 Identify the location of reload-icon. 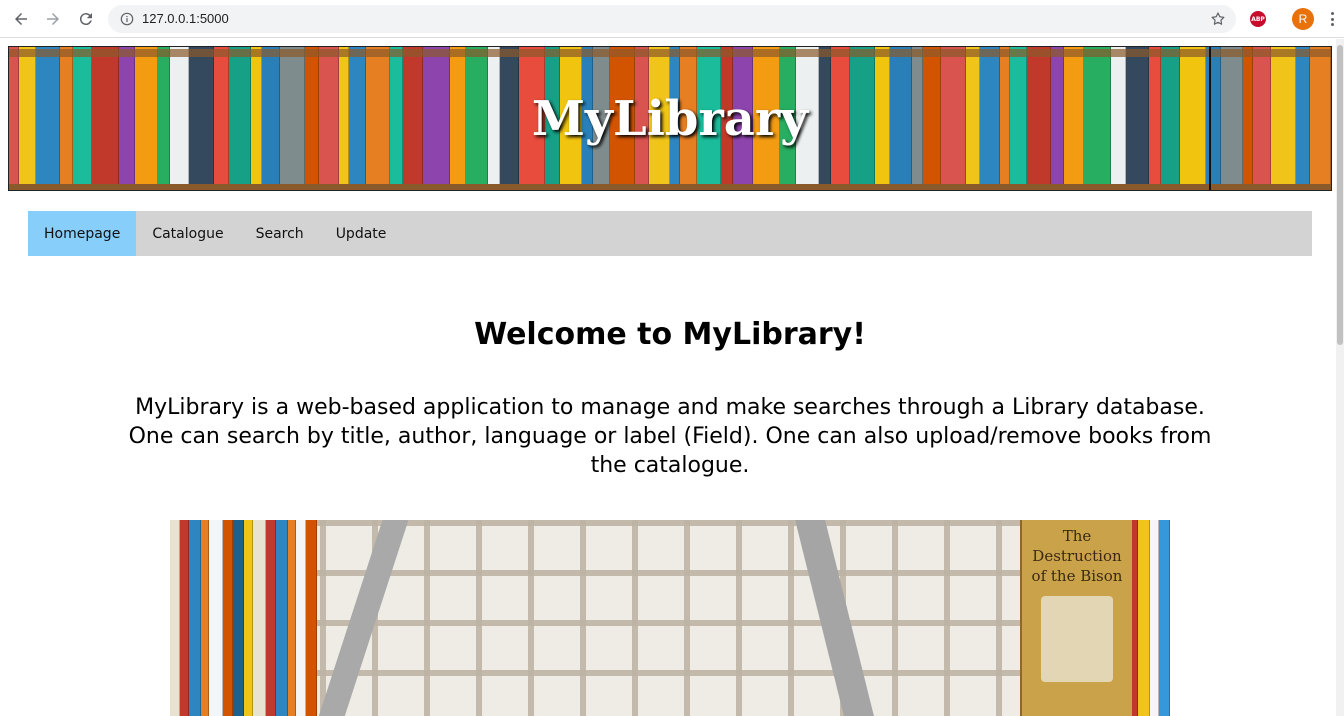
(85, 19).